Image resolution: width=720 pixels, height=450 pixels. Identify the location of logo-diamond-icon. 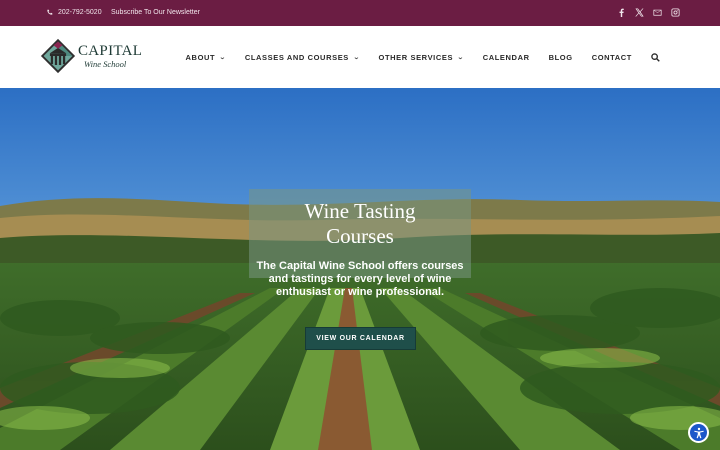
(58, 56).